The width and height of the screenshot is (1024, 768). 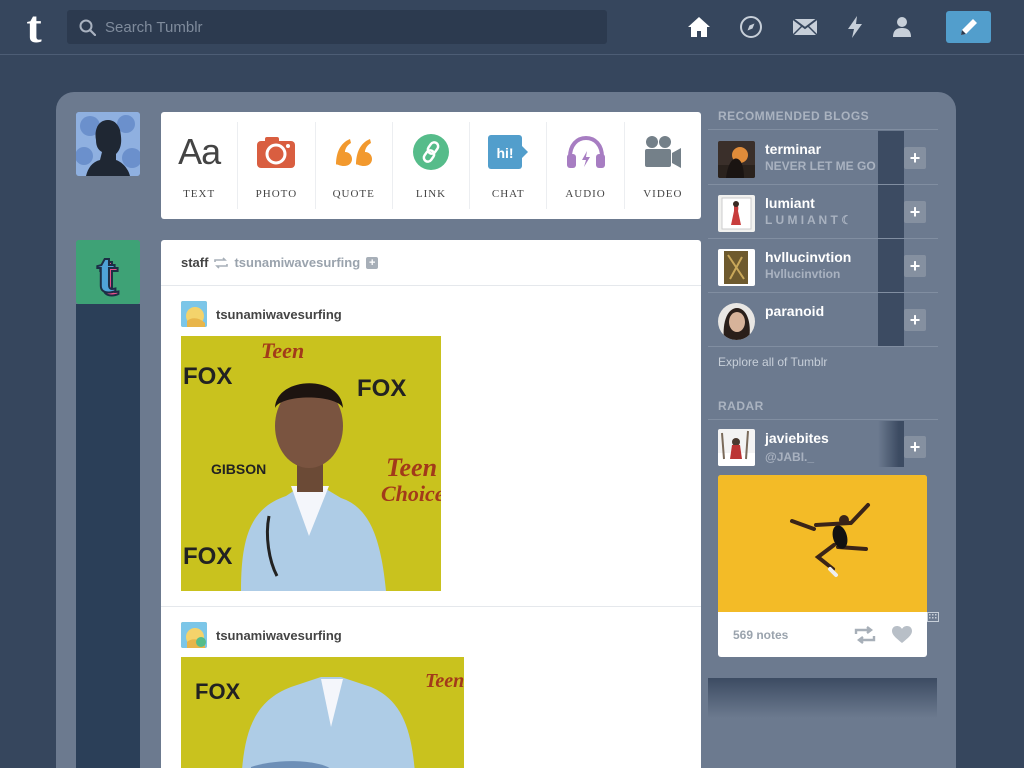 I want to click on tumblr-logo: t, so click(x=34, y=27).